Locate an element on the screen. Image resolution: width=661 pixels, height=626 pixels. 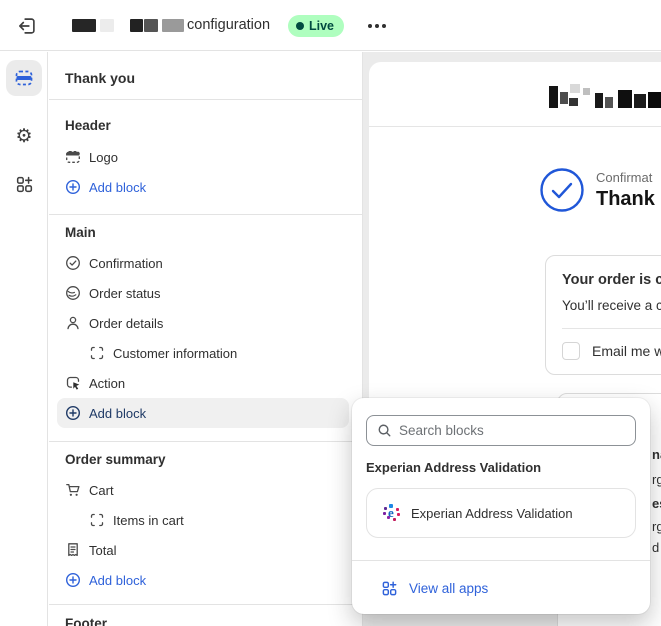
sidebar-item-customer-information: Customer information is located at coordinates (203, 353).